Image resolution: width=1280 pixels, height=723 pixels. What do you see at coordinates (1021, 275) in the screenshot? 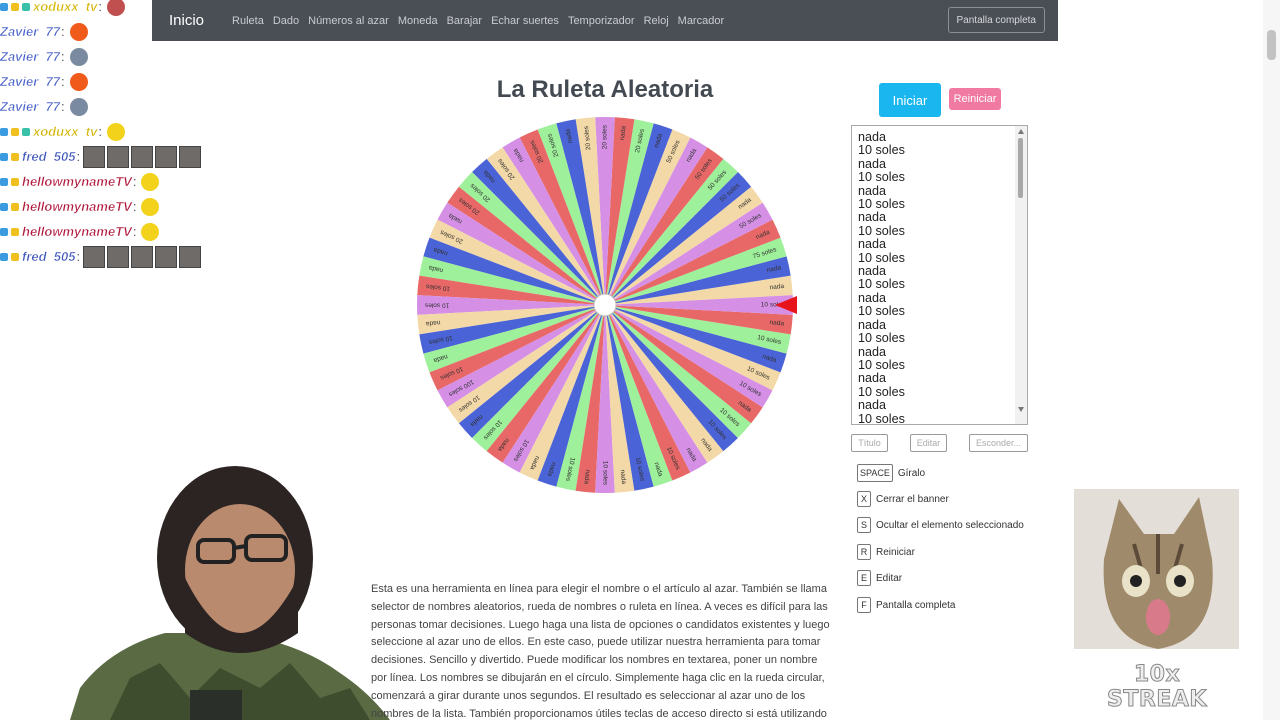
I see `textarea-scrollbar` at bounding box center [1021, 275].